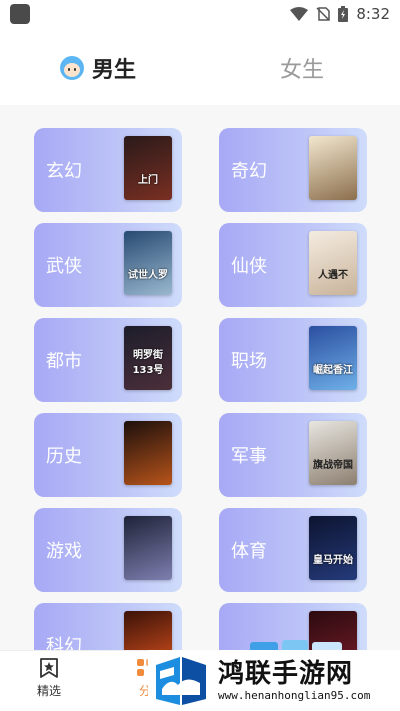 The image size is (400, 711). Describe the element at coordinates (148, 180) in the screenshot. I see `cover-title: 上门` at that location.